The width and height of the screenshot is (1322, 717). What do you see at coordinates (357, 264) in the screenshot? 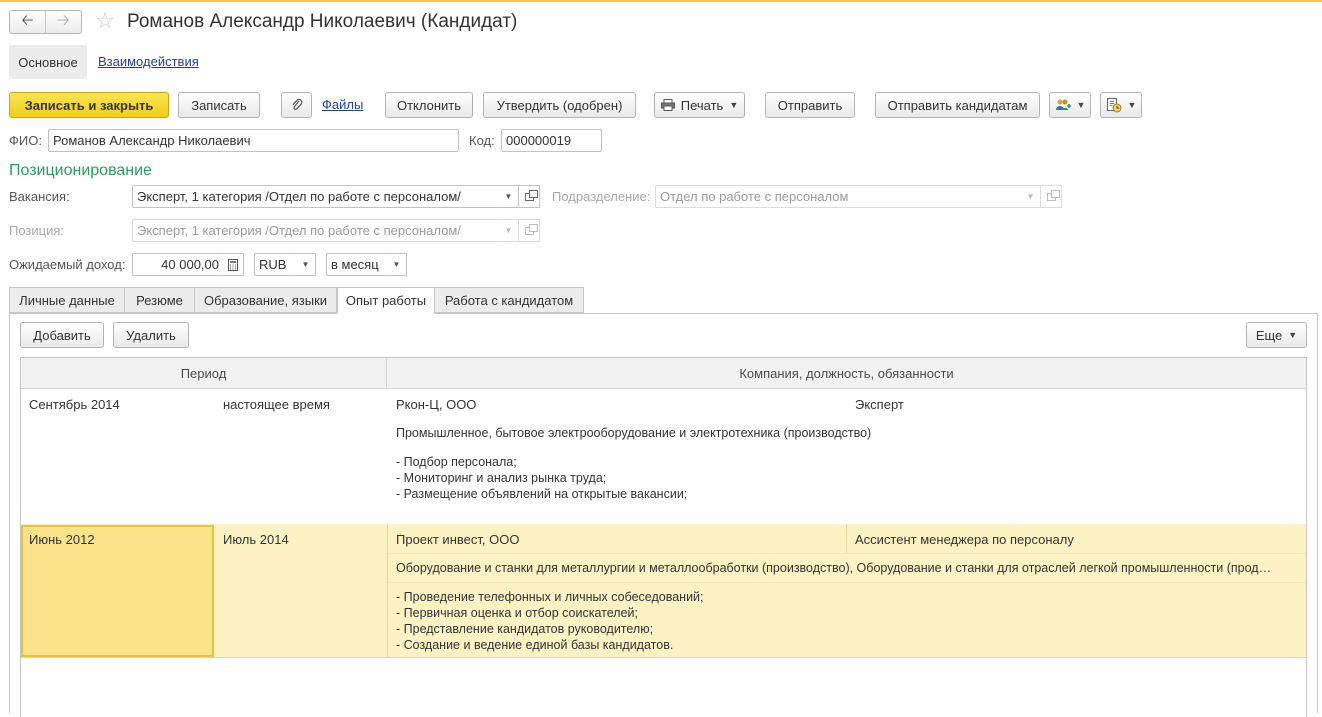
I see `period-field: в месяц` at bounding box center [357, 264].